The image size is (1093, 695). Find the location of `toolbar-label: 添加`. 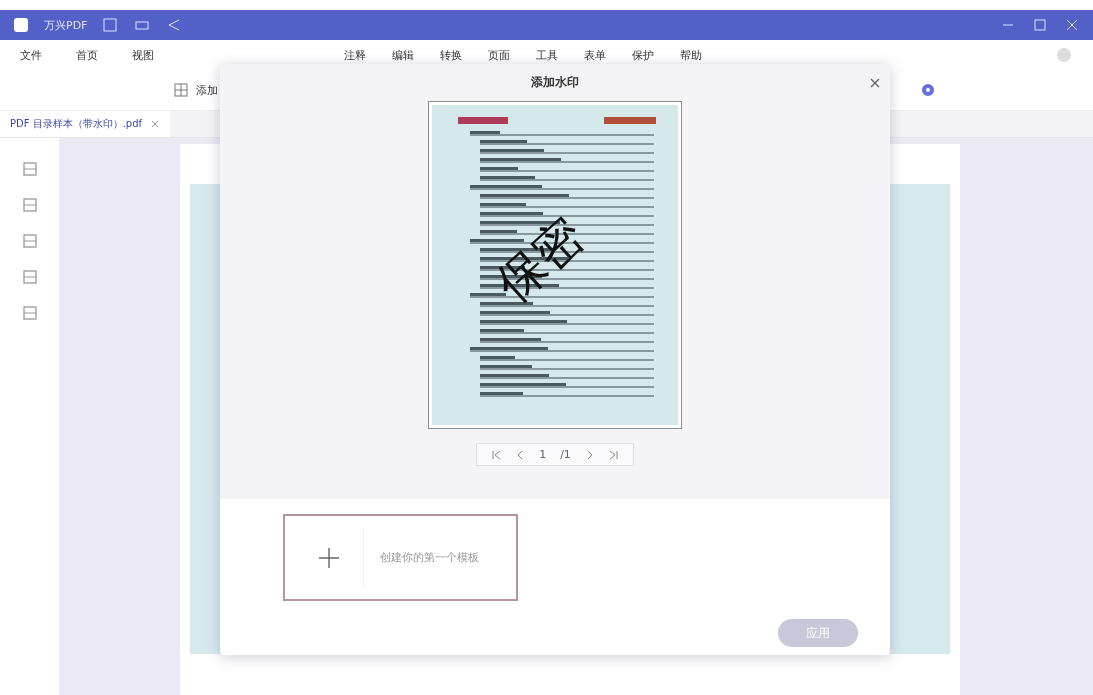

toolbar-label: 添加 is located at coordinates (207, 90).